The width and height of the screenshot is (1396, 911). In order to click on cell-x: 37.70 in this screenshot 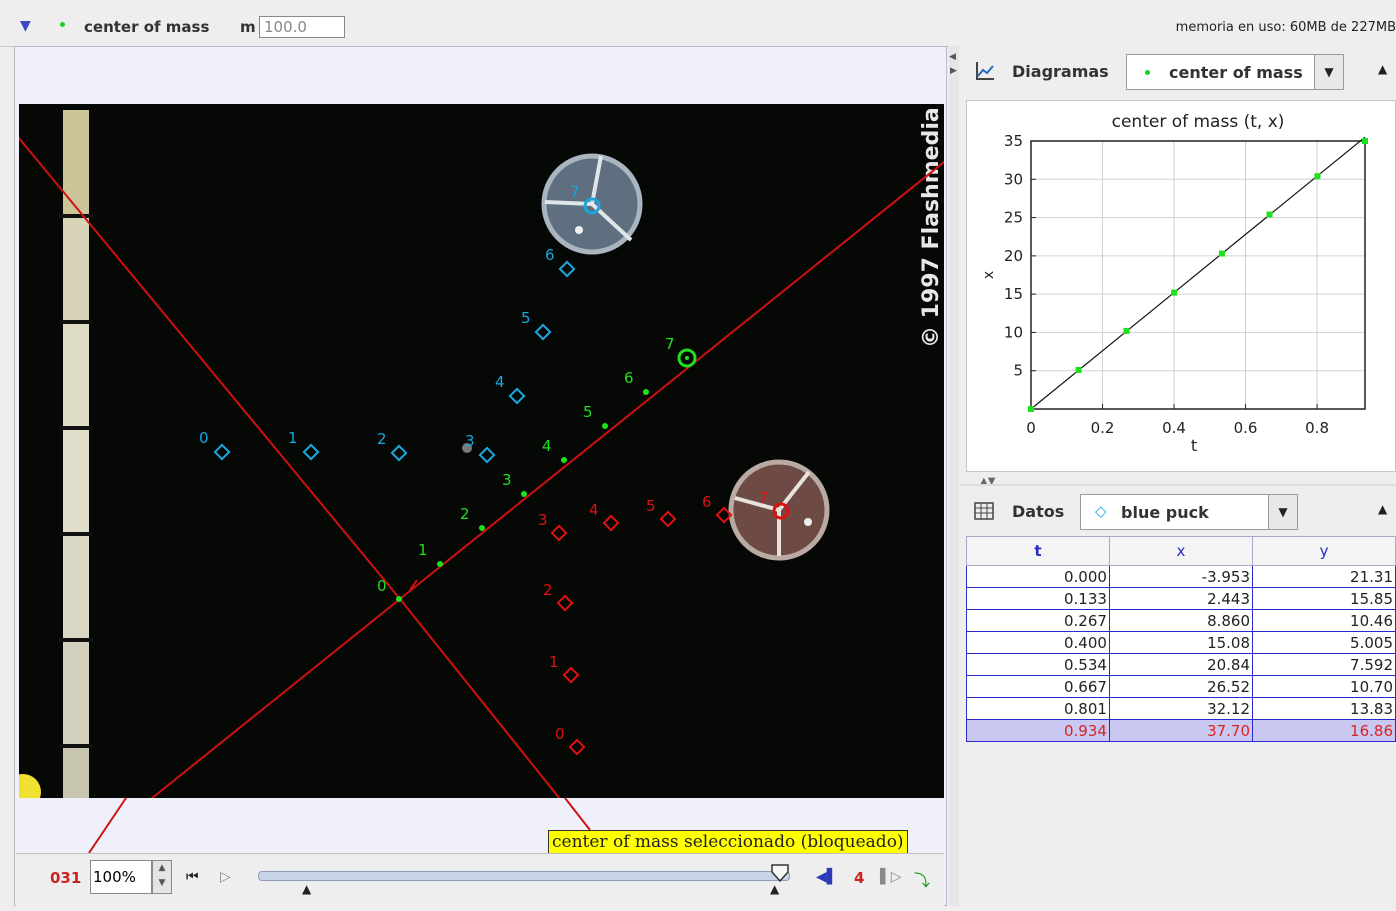, I will do `click(1181, 730)`.